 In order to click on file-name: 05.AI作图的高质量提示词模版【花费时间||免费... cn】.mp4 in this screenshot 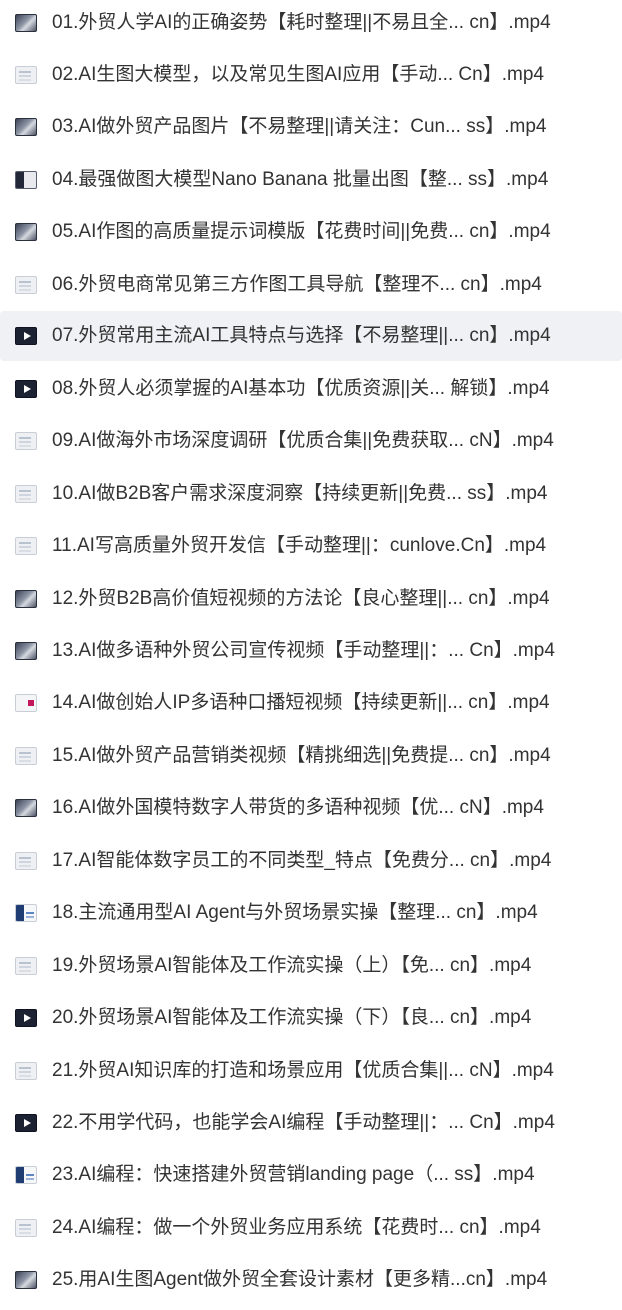, I will do `click(301, 231)`.